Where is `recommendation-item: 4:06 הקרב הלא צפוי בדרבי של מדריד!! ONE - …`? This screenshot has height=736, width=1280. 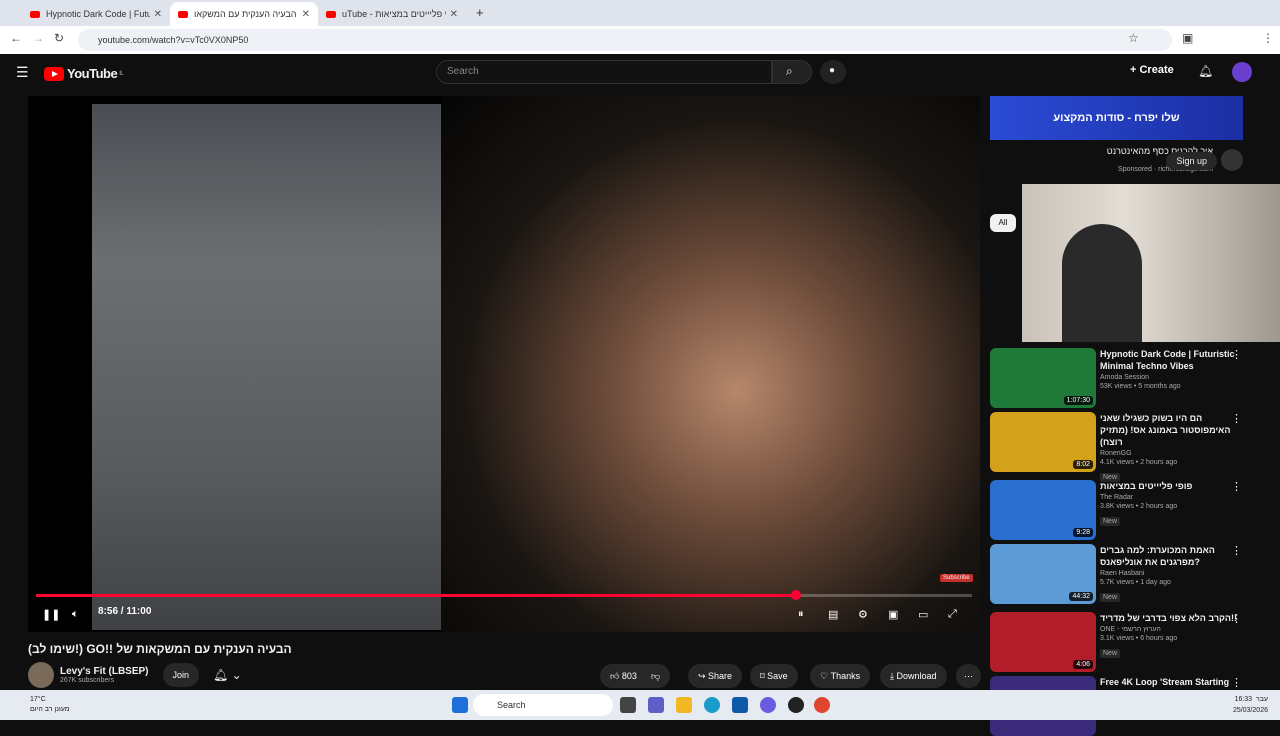
recommendation-item: 4:06 הקרב הלא צפוי בדרבי של מדריד!! ONE - … is located at coordinates (1135, 642).